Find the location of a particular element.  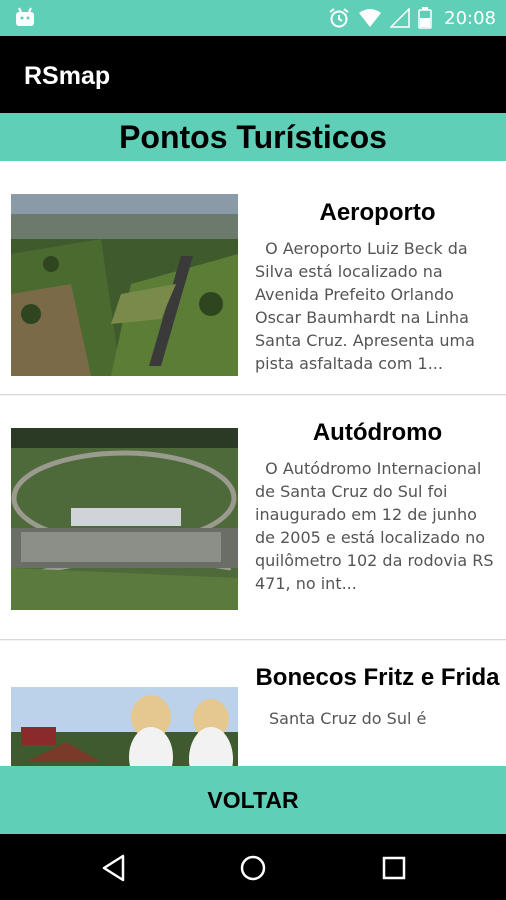

home-icon is located at coordinates (253, 868).